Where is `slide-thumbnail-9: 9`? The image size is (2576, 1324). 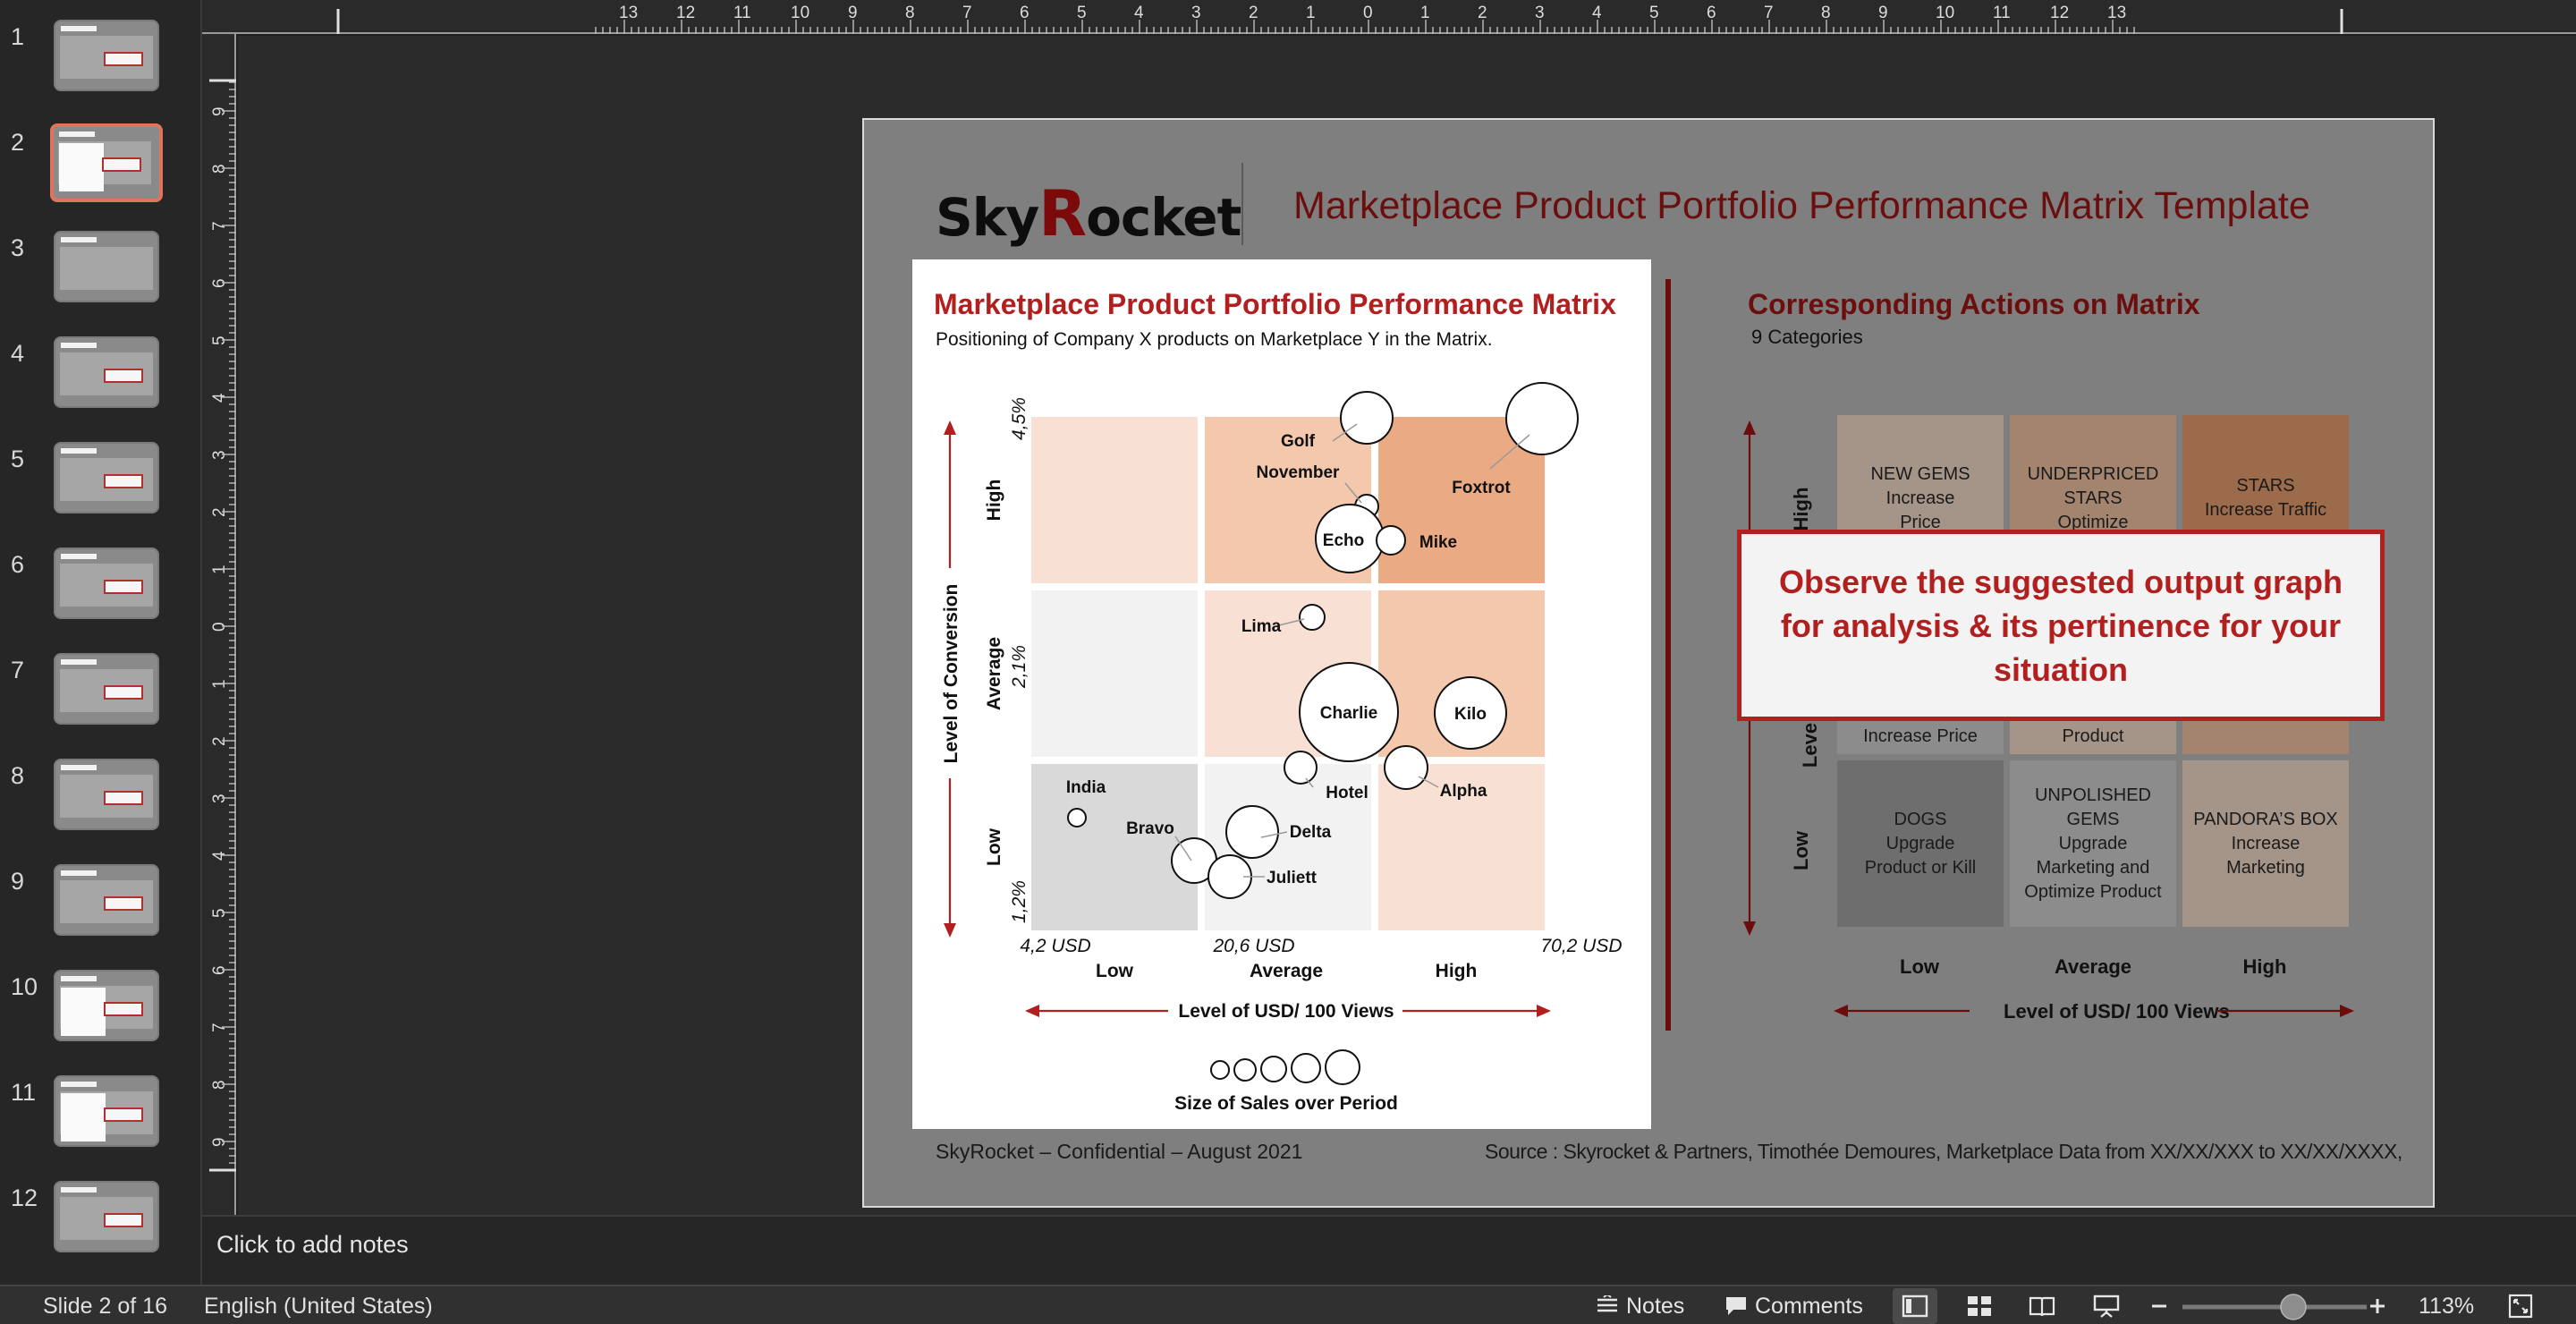
slide-thumbnail-9: 9 is located at coordinates (100, 904).